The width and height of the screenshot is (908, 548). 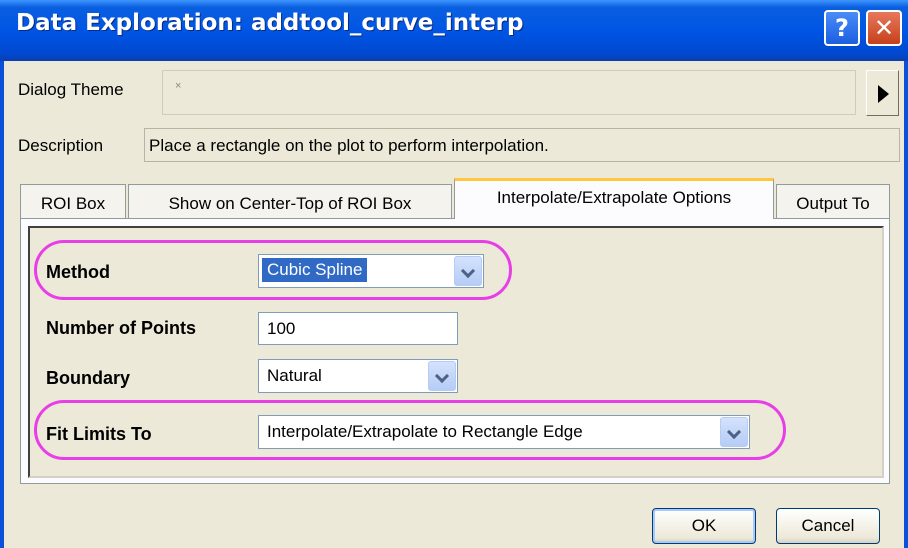 What do you see at coordinates (828, 526) in the screenshot?
I see `cancel-button: Cancel` at bounding box center [828, 526].